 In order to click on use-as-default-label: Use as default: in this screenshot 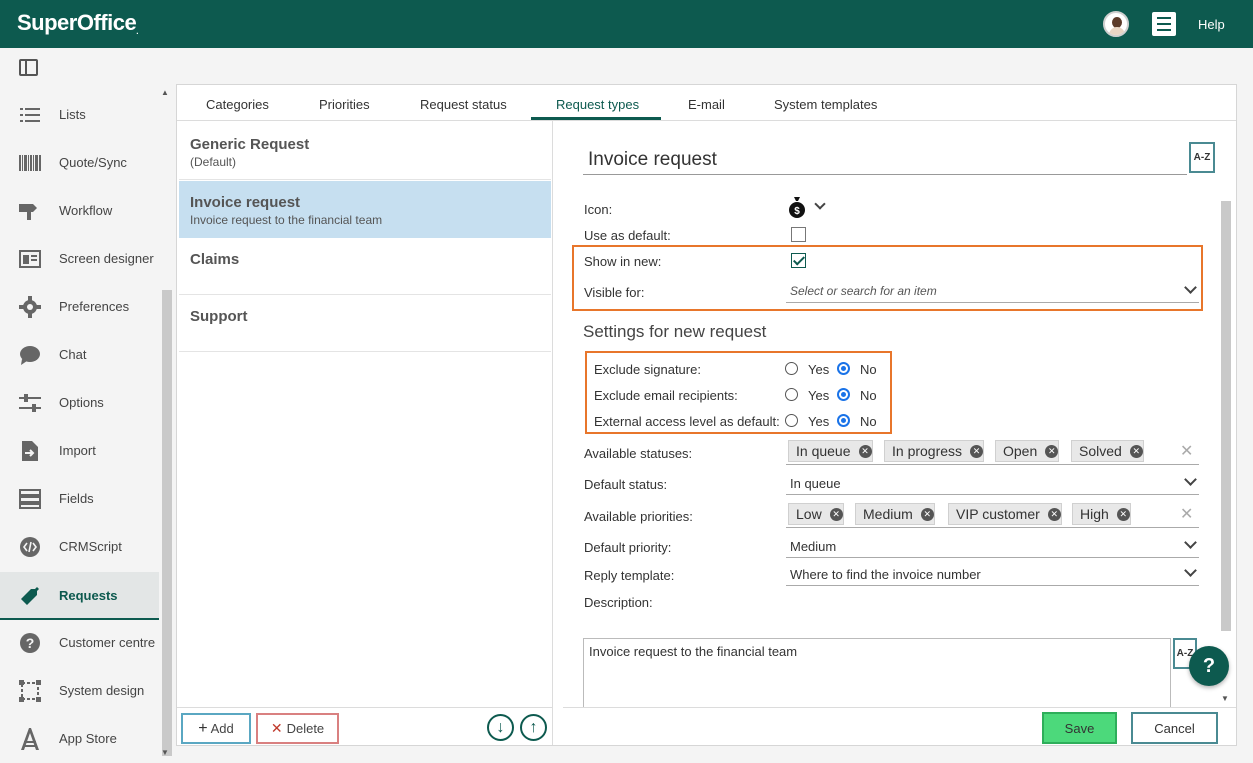, I will do `click(627, 235)`.